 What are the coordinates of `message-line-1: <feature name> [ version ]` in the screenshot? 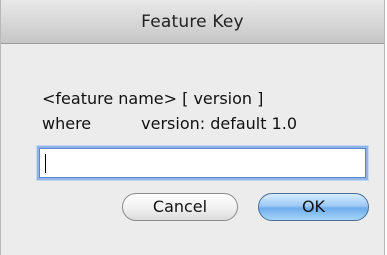 It's located at (153, 98).